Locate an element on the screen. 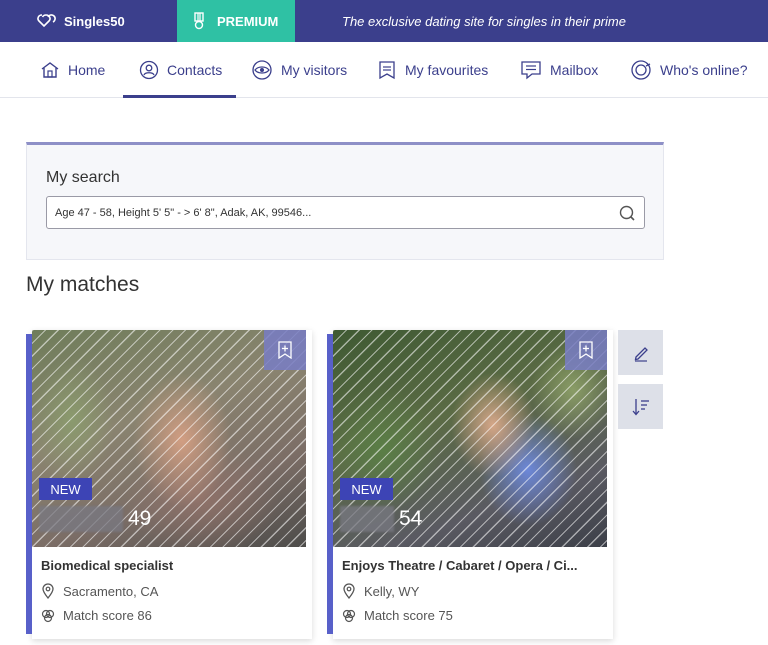  nav-item-home: Home is located at coordinates (72, 70).